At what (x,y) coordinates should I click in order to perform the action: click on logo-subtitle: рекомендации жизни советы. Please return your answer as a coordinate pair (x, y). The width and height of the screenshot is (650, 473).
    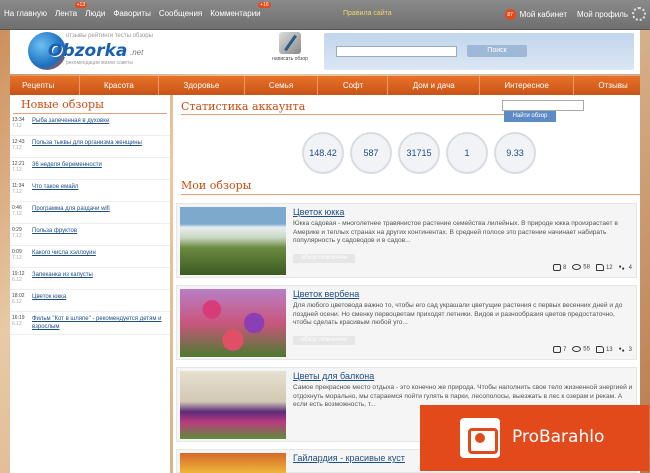
    Looking at the image, I should click on (99, 63).